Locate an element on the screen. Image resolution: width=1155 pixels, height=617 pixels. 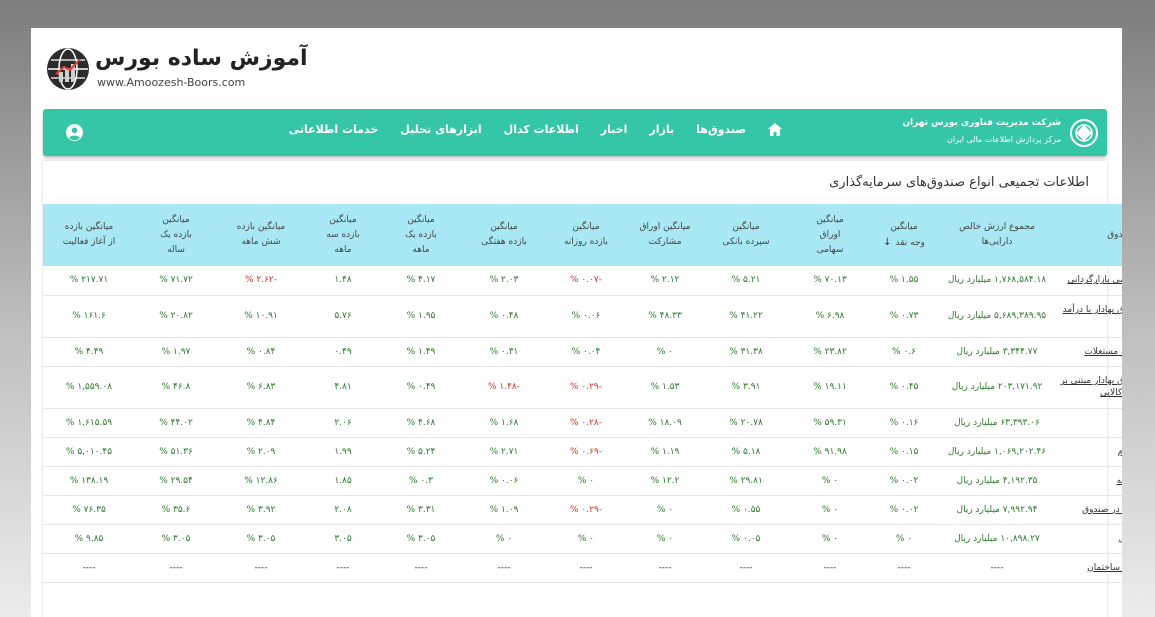
table-cell: ۴۴.۰۲ % is located at coordinates (176, 423).